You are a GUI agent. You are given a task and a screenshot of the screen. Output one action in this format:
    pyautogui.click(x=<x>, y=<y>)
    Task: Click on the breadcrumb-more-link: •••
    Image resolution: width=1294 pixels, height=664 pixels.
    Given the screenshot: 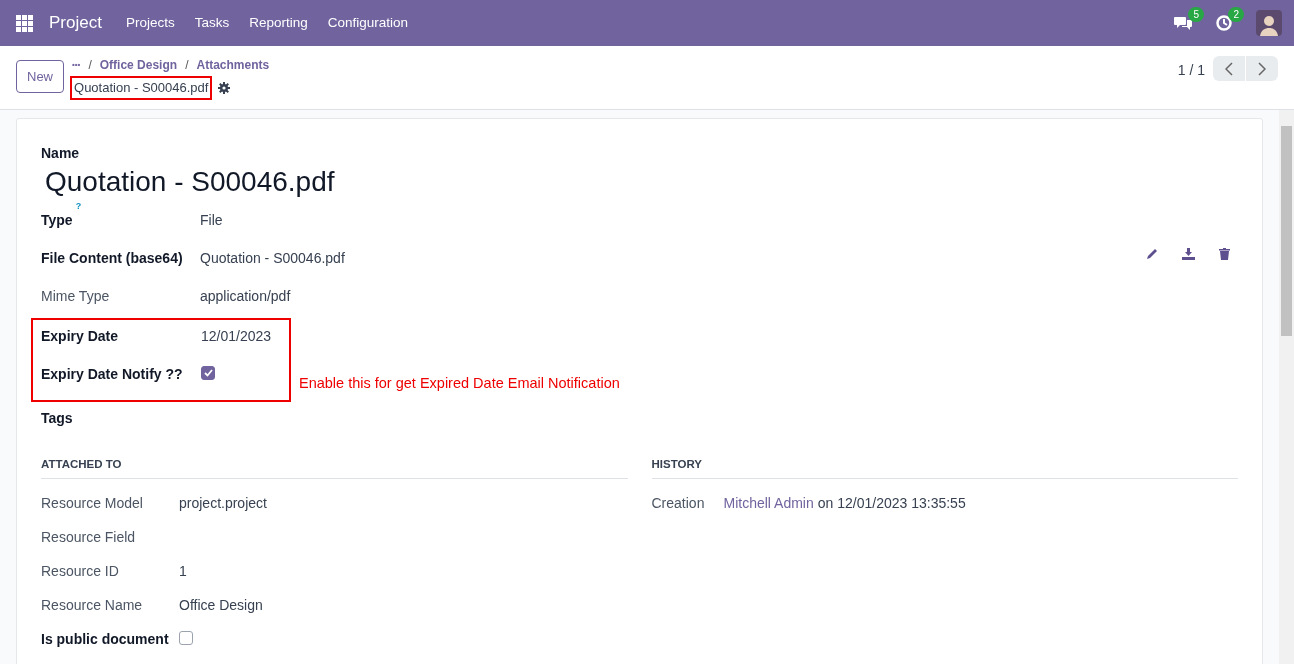 What is the action you would take?
    pyautogui.click(x=76, y=65)
    